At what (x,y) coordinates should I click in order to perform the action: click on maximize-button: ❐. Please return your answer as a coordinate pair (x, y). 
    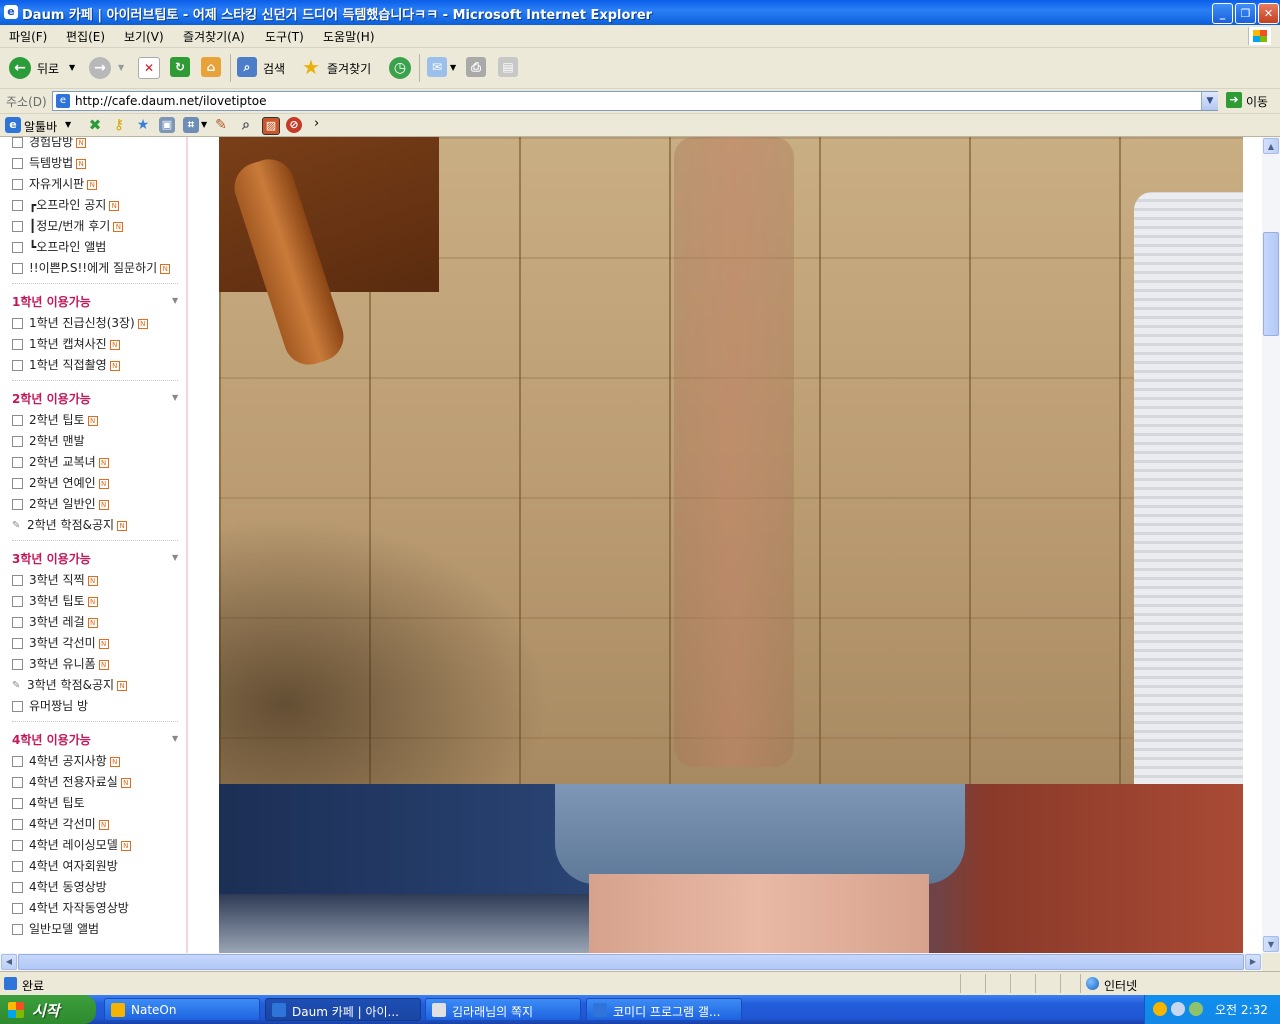
    Looking at the image, I should click on (1245, 13).